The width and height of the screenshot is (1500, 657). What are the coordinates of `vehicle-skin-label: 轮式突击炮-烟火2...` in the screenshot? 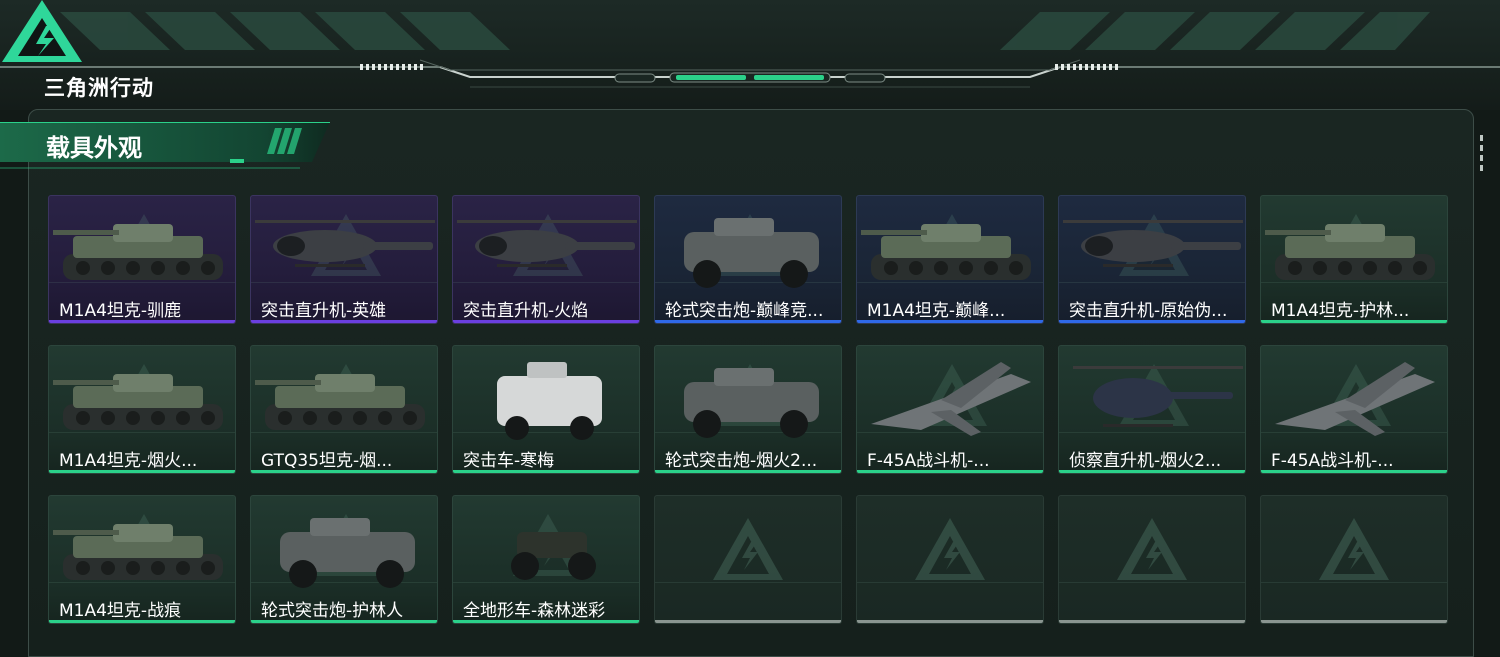 It's located at (741, 461).